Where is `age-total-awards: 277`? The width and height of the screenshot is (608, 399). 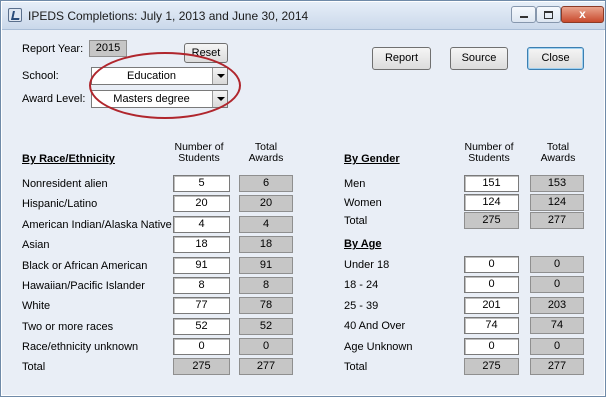 age-total-awards: 277 is located at coordinates (557, 366).